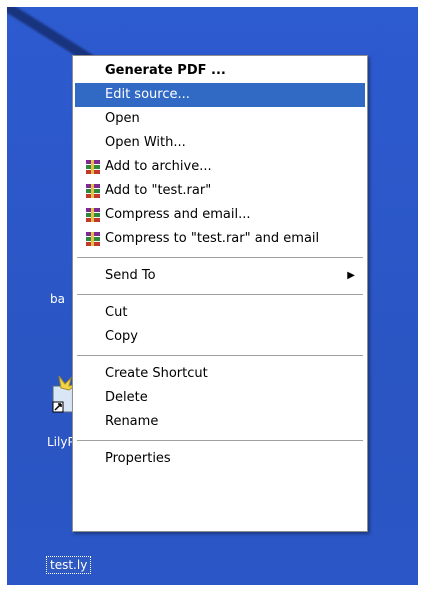 This screenshot has width=428, height=592. Describe the element at coordinates (220, 276) in the screenshot. I see `menu-item-send-to: Send To ▶` at that location.